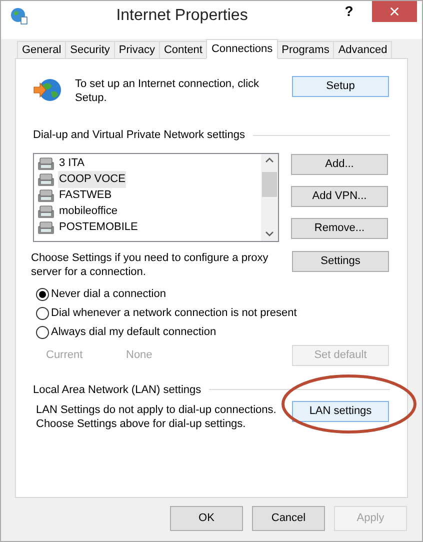 The height and width of the screenshot is (542, 423). What do you see at coordinates (269, 197) in the screenshot?
I see `scrollbar` at bounding box center [269, 197].